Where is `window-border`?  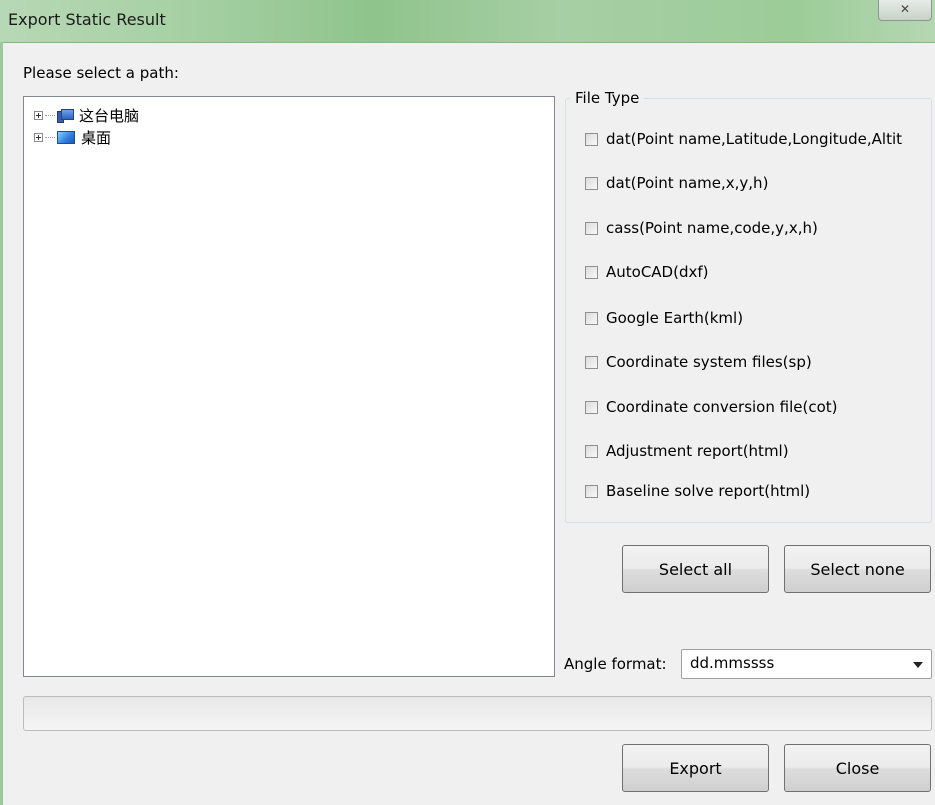 window-border is located at coordinates (1, 423).